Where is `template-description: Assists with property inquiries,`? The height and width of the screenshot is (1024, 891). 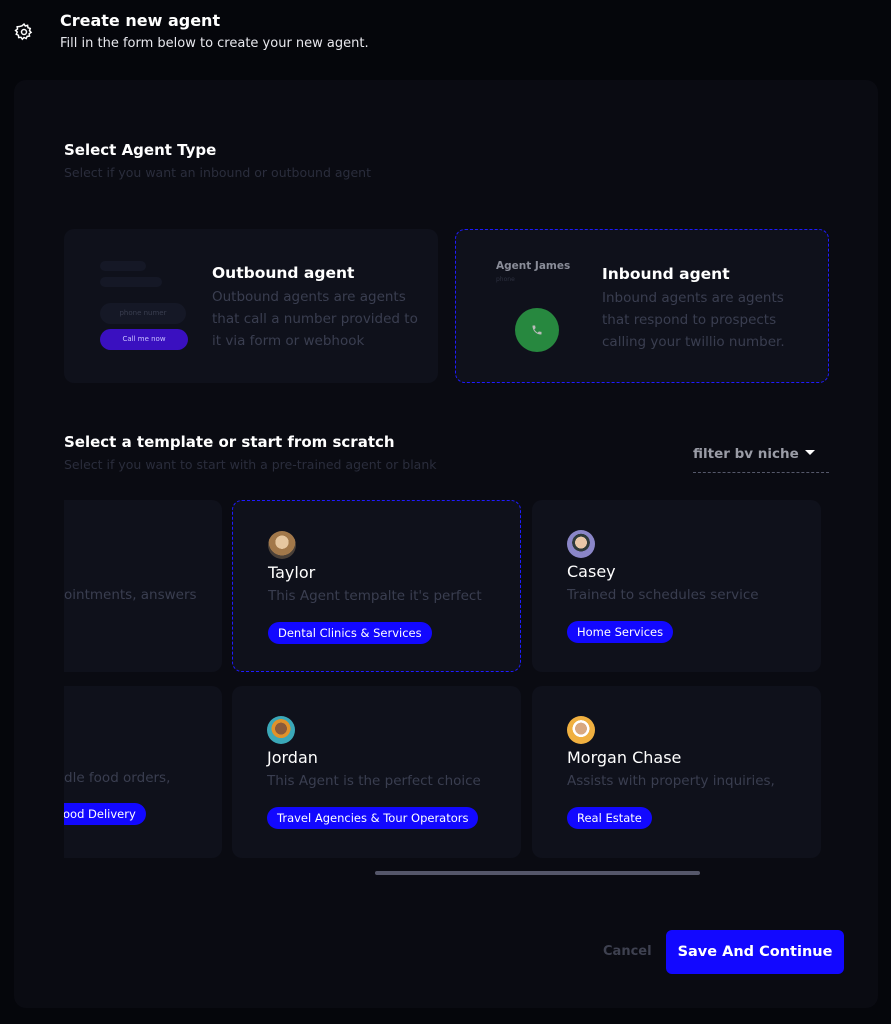 template-description: Assists with property inquiries, is located at coordinates (671, 781).